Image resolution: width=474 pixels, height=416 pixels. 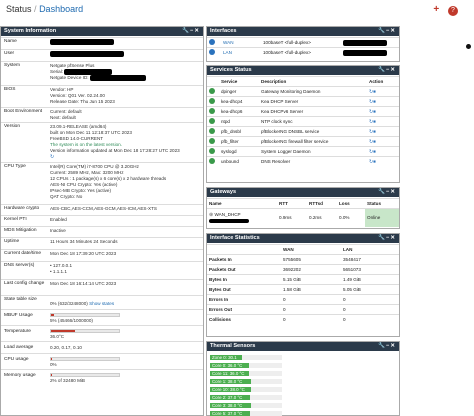 What do you see at coordinates (66, 111) in the screenshot?
I see `boot-current: Current: default` at bounding box center [66, 111].